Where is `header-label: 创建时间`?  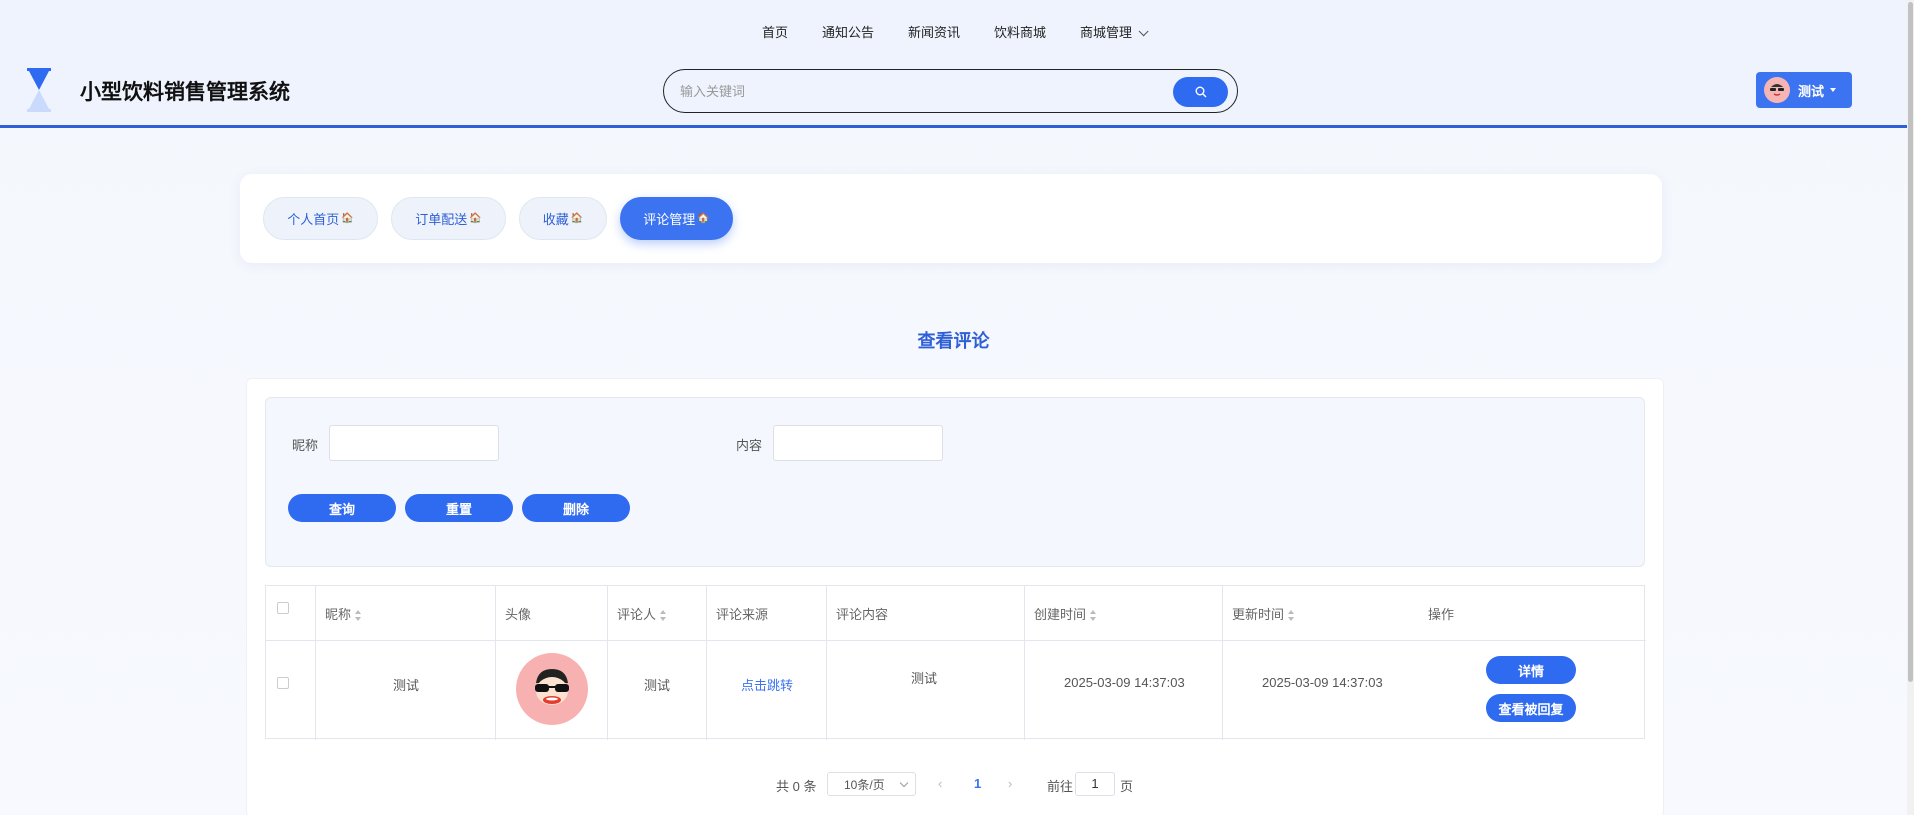
header-label: 创建时间 is located at coordinates (1060, 614).